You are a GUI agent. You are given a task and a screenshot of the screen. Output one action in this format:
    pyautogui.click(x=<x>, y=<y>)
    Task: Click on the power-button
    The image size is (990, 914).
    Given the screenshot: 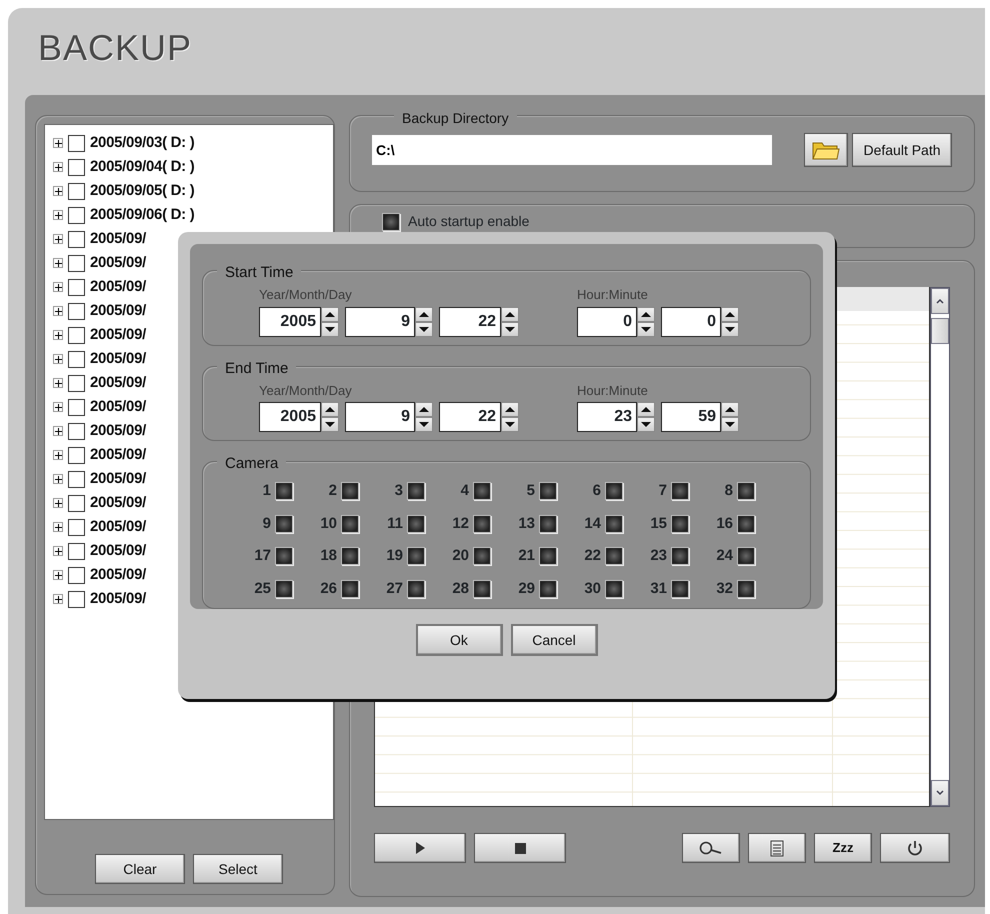 What is the action you would take?
    pyautogui.click(x=915, y=848)
    